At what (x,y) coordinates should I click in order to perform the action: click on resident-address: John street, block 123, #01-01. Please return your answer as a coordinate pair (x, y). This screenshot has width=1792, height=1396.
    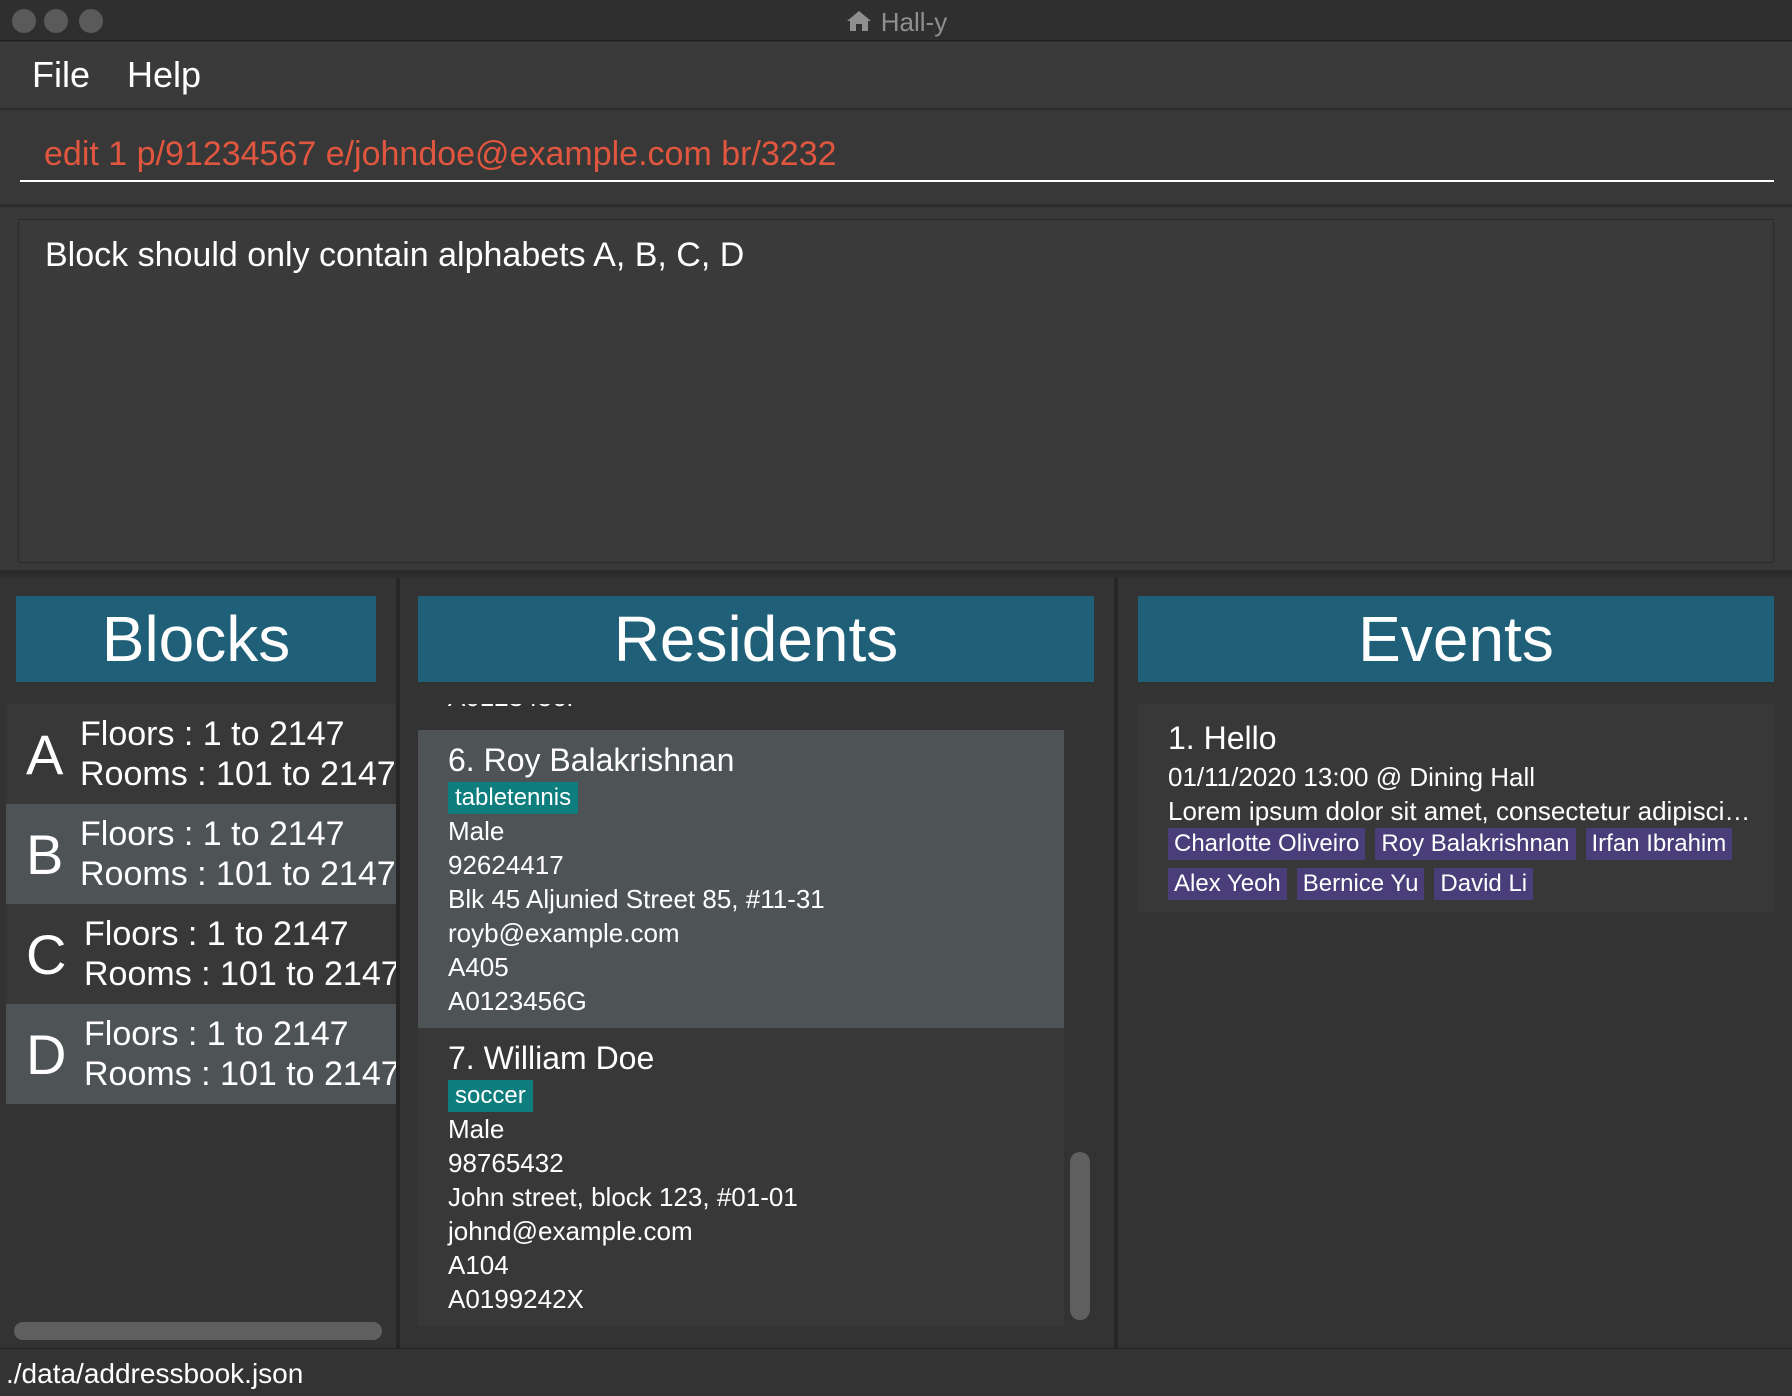
    Looking at the image, I should click on (623, 1197).